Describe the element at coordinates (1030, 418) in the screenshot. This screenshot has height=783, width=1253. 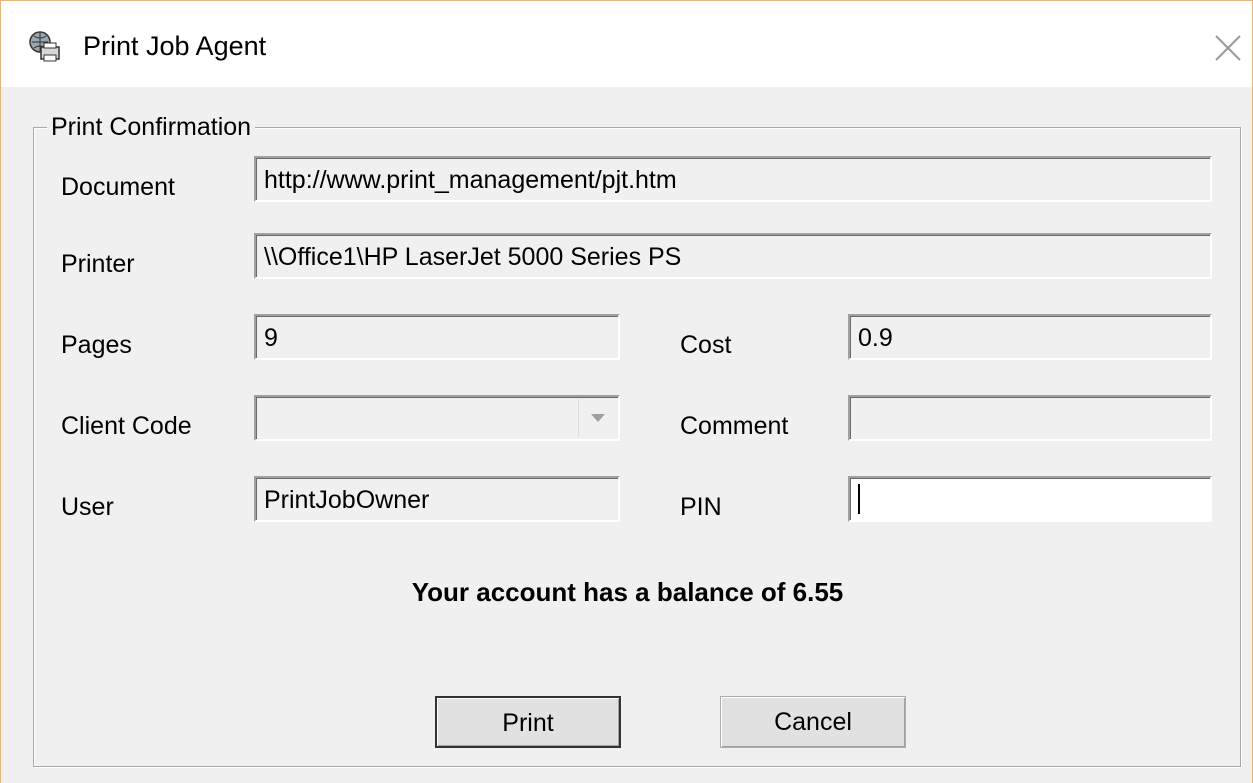
I see `comment-field` at that location.